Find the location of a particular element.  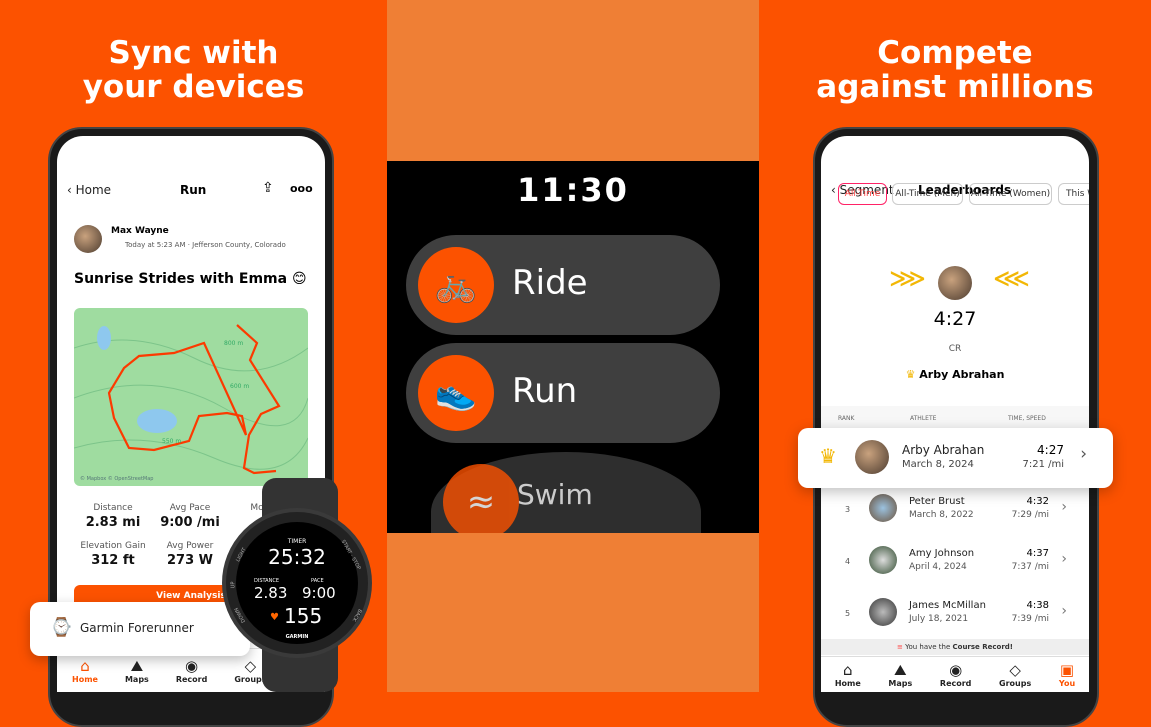

effort-date: April 4, 2024 is located at coordinates (938, 567).